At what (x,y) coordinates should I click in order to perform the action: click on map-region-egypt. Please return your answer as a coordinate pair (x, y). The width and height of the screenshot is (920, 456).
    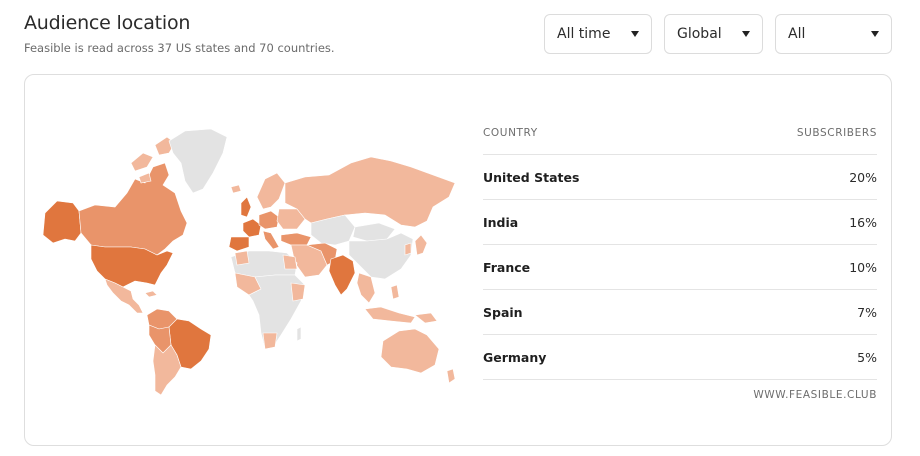
    Looking at the image, I should click on (290, 262).